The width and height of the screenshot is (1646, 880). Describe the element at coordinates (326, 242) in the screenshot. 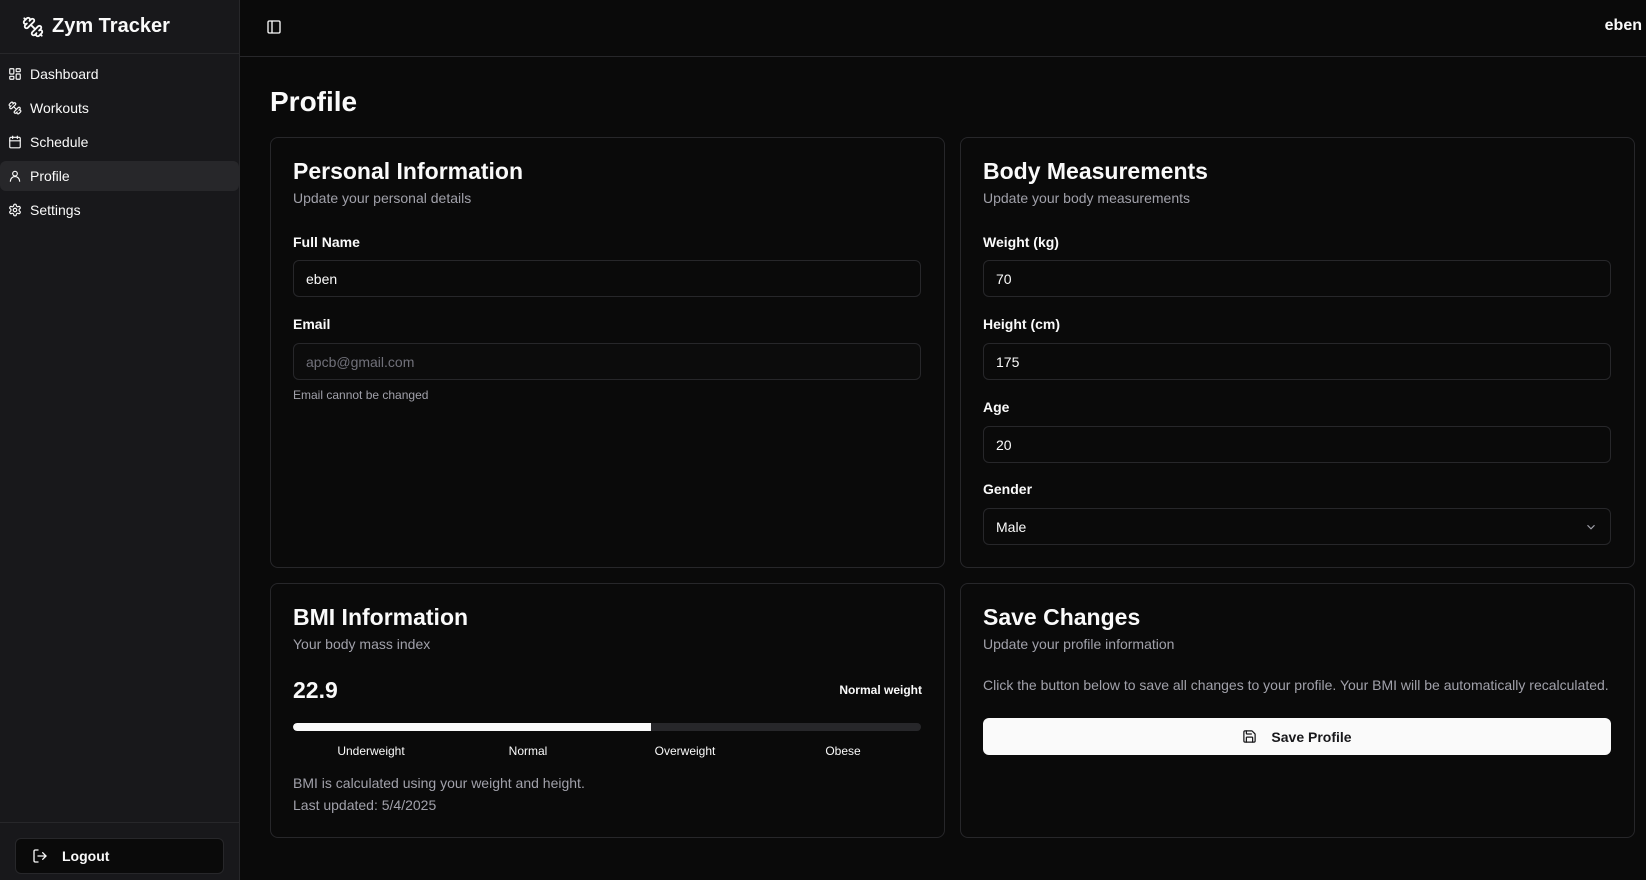

I see `full-name-label: Full Name` at that location.